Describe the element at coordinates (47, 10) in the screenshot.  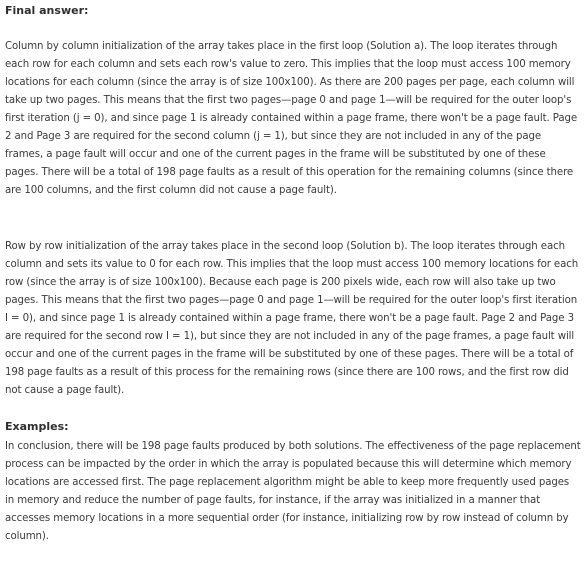
I see `final-answer-heading: Final answer:` at that location.